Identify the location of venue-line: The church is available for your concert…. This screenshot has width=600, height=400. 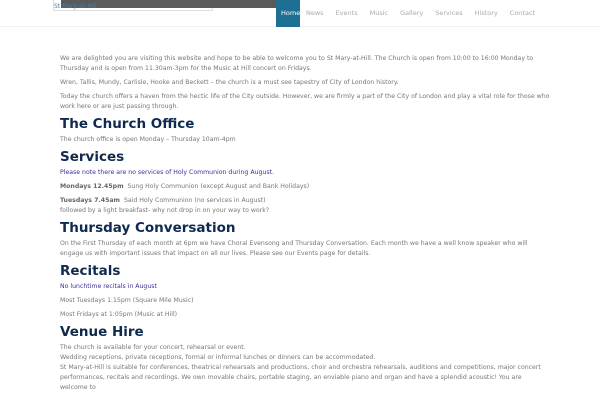
(153, 347).